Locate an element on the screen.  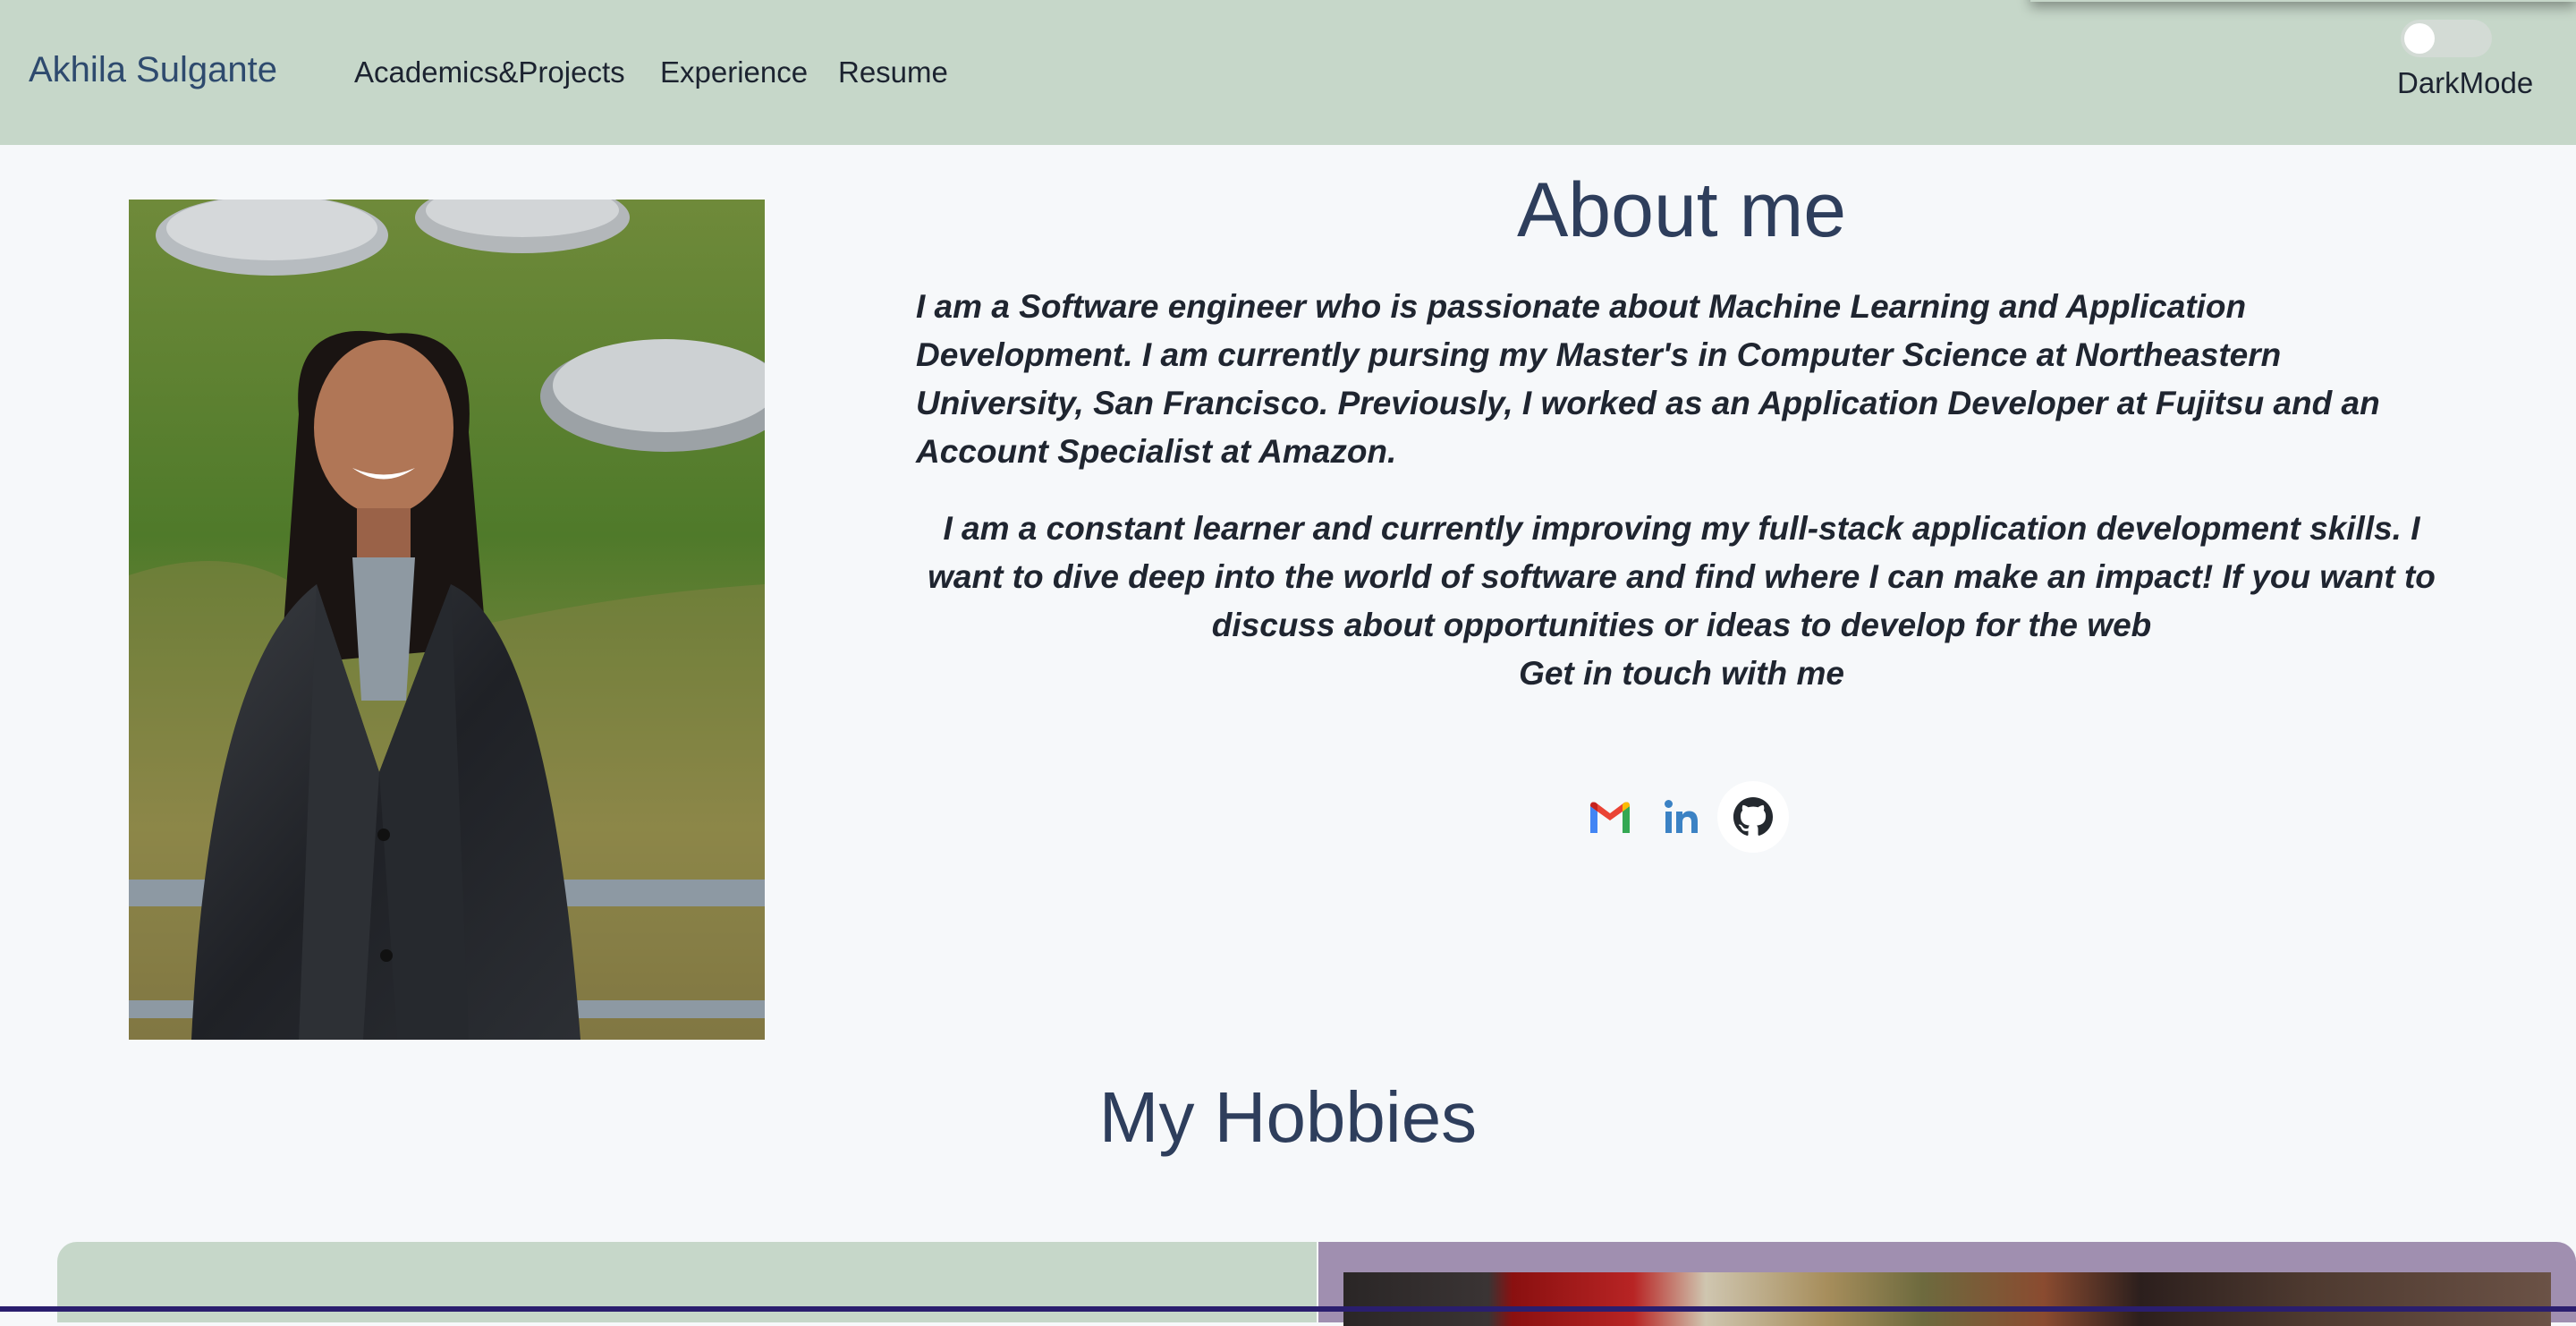
gmail-link is located at coordinates (1610, 817).